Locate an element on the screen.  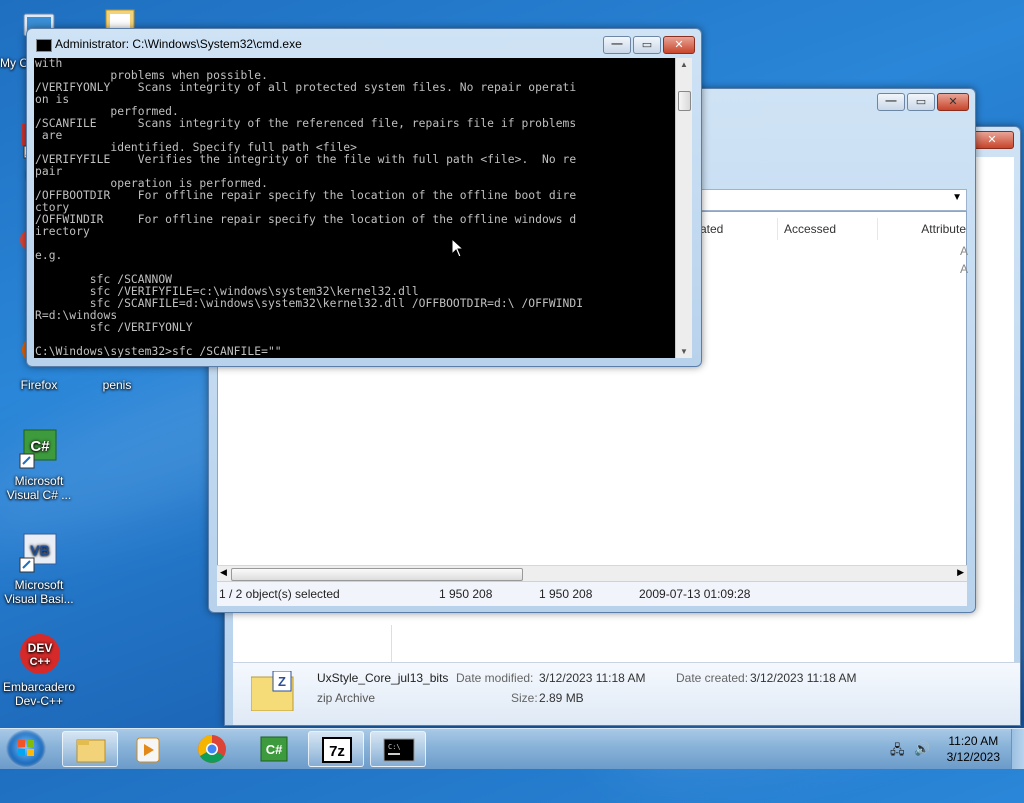
svg-text: C++ is located at coordinates (40, 662).